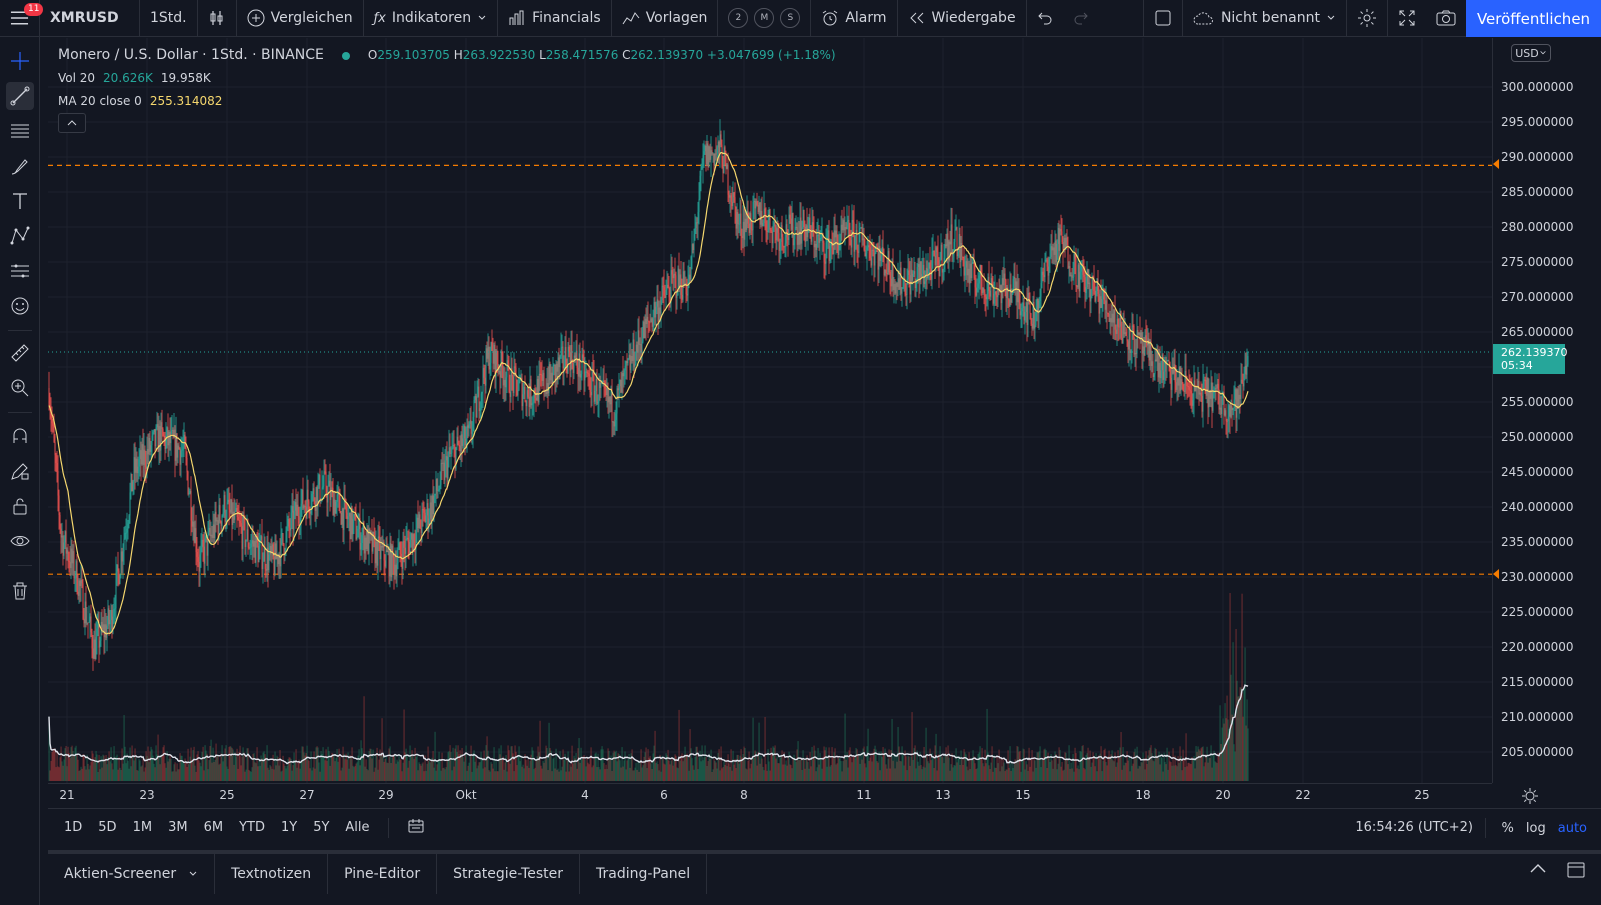  Describe the element at coordinates (1576, 870) in the screenshot. I see `maximize-panel-icon` at that location.